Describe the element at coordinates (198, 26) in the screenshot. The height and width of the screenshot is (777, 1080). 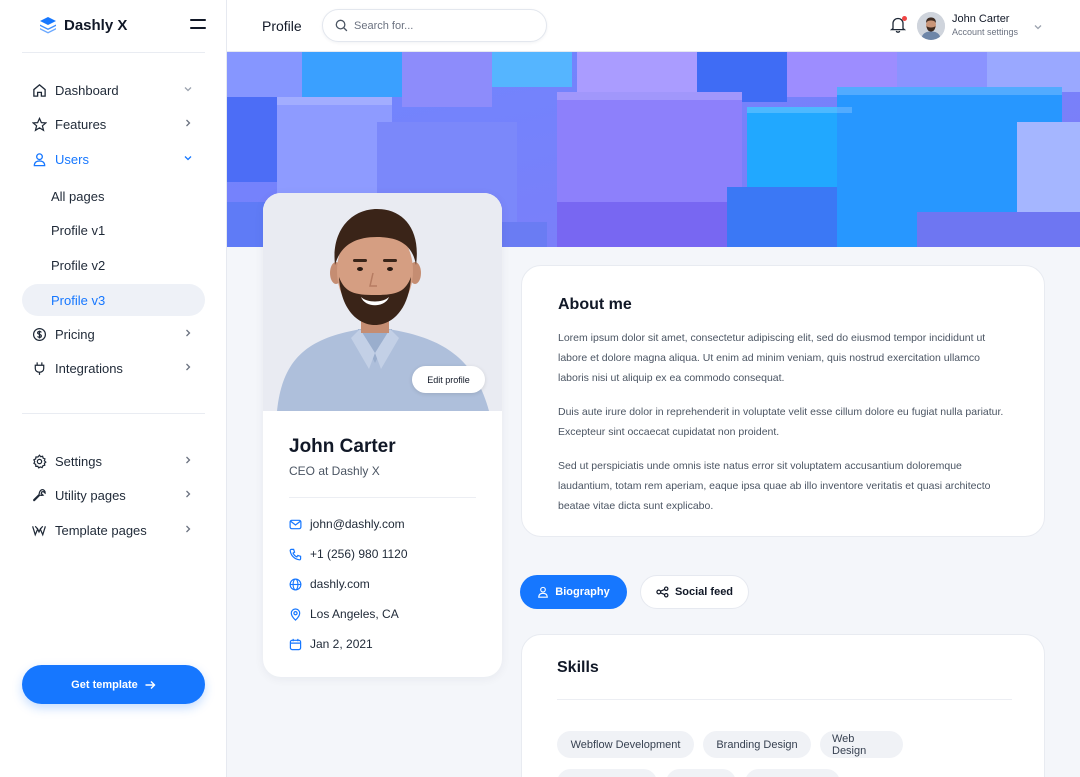
I see `menu-toggle-icon` at that location.